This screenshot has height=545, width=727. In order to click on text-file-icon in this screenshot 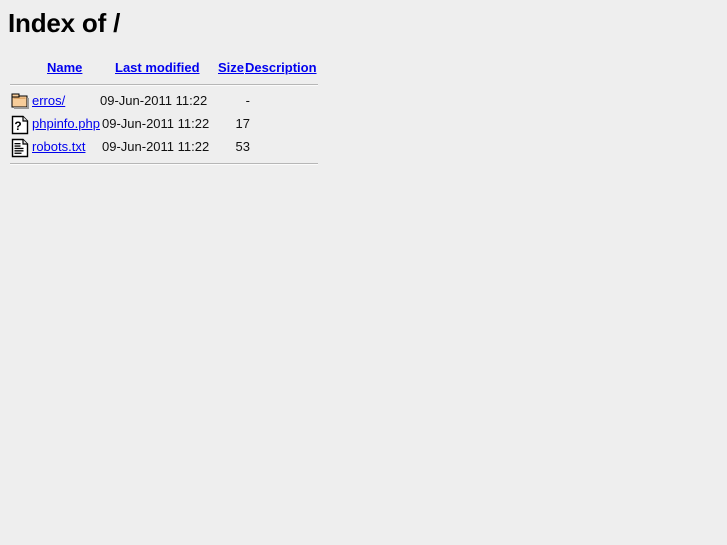, I will do `click(21, 149)`.